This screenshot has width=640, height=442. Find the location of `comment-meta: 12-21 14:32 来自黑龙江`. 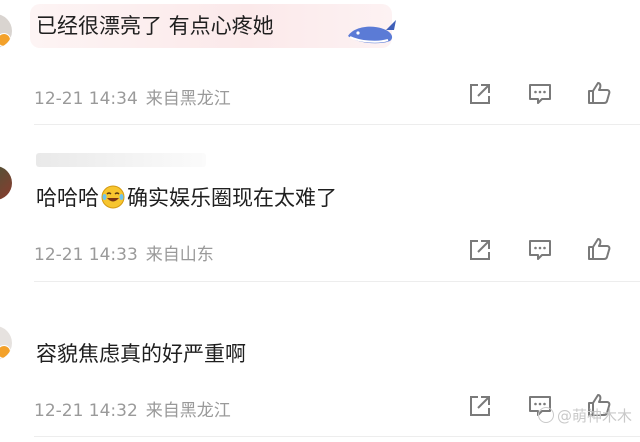

comment-meta: 12-21 14:32 来自黑龙江 is located at coordinates (136, 408).